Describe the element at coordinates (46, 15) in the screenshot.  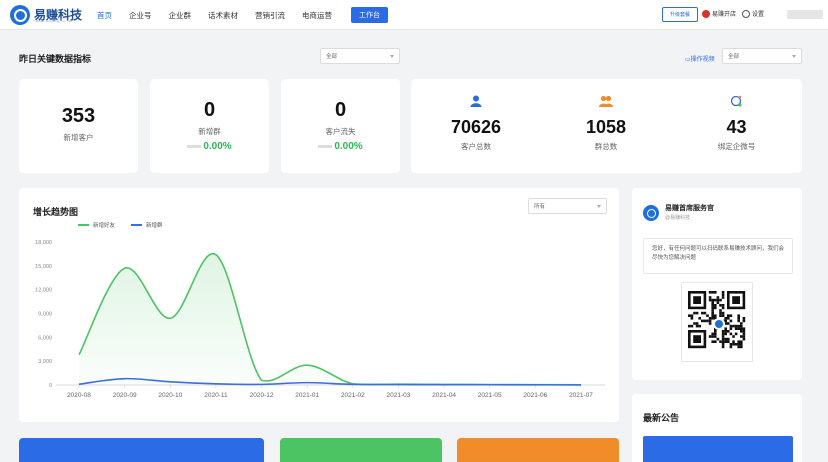
I see `brand-logo: 易赚科技 Yizhuan Technology Co., Ltd.` at that location.